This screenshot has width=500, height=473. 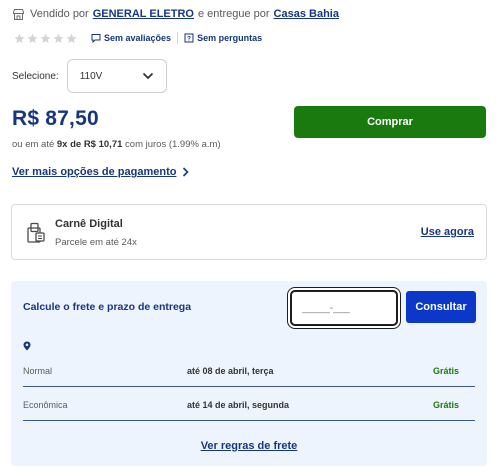 I want to click on shipping-option-row: Normal até 08 de abril, terça Grátis, so click(x=249, y=371).